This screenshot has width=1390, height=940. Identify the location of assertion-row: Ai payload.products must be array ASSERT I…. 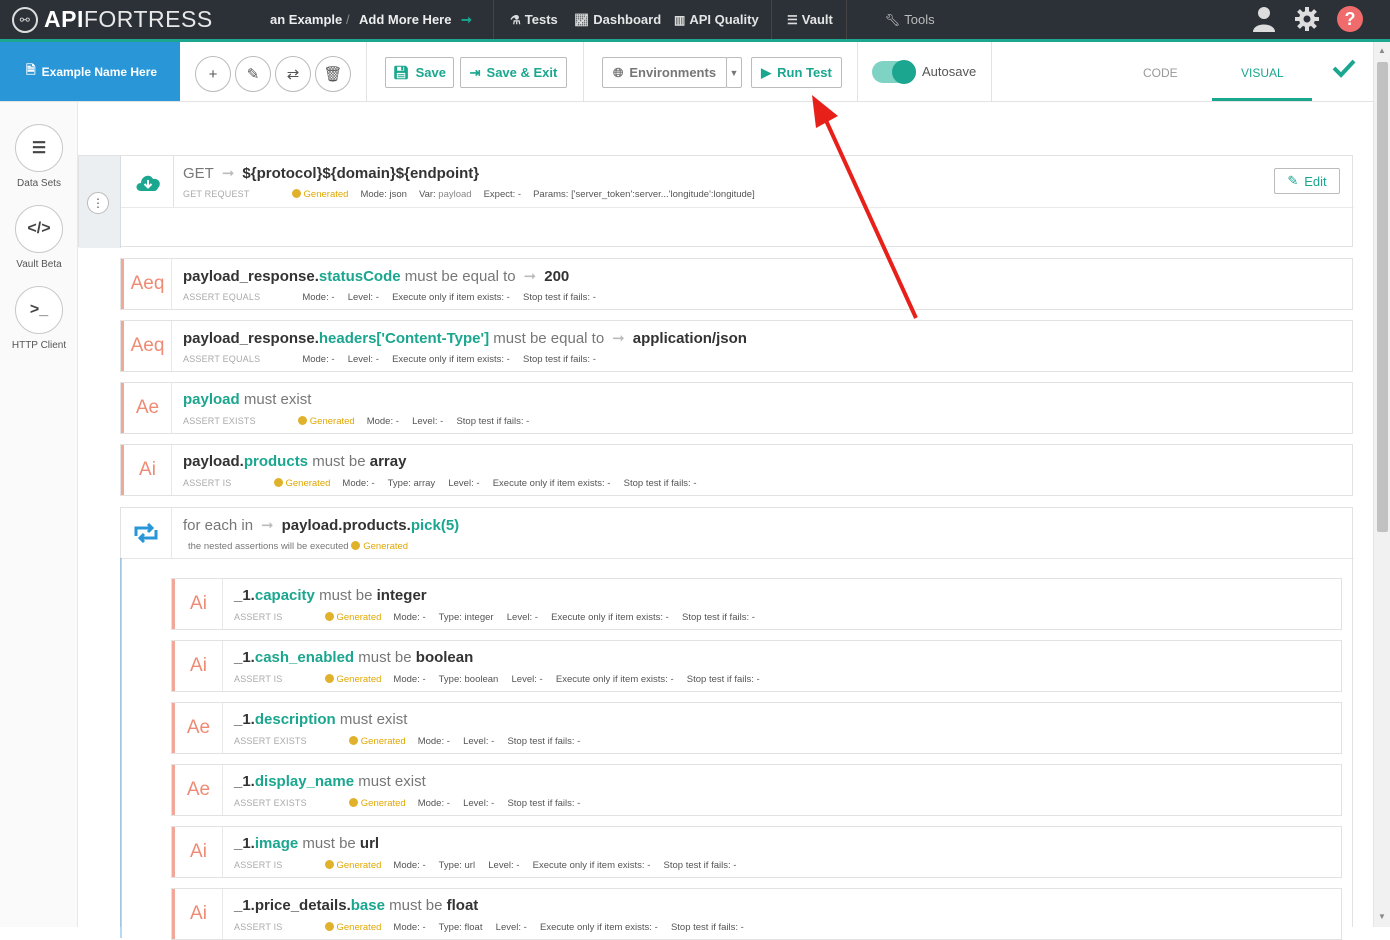
(736, 470).